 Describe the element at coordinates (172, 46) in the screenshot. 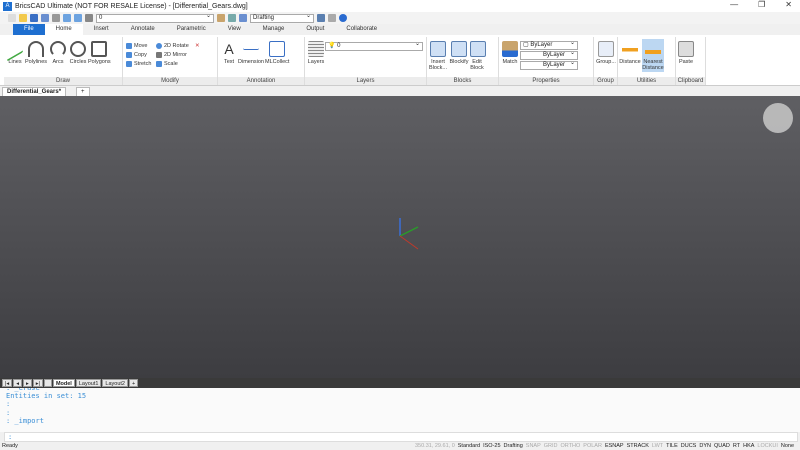

I see `2d-rotate-button: 2D Rotate` at that location.